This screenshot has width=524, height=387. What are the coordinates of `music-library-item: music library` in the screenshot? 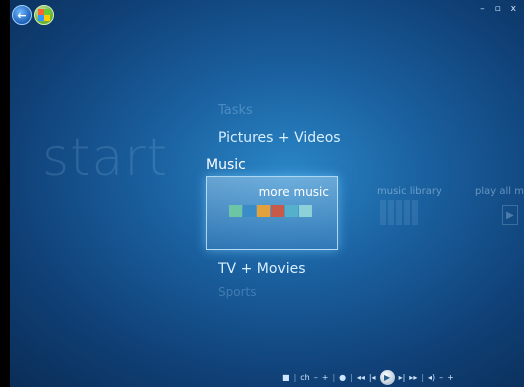 It's located at (409, 191).